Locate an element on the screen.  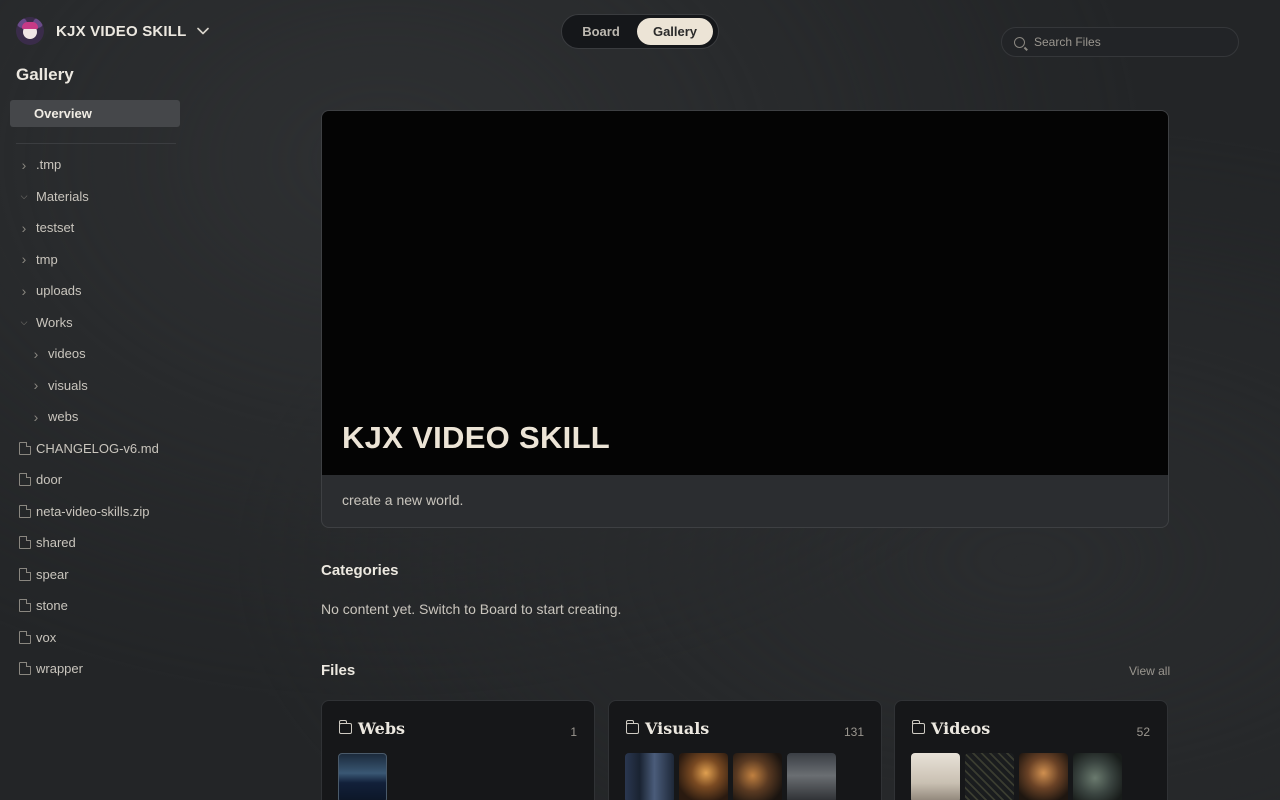
tree-item-label: .tmp is located at coordinates (49, 165).